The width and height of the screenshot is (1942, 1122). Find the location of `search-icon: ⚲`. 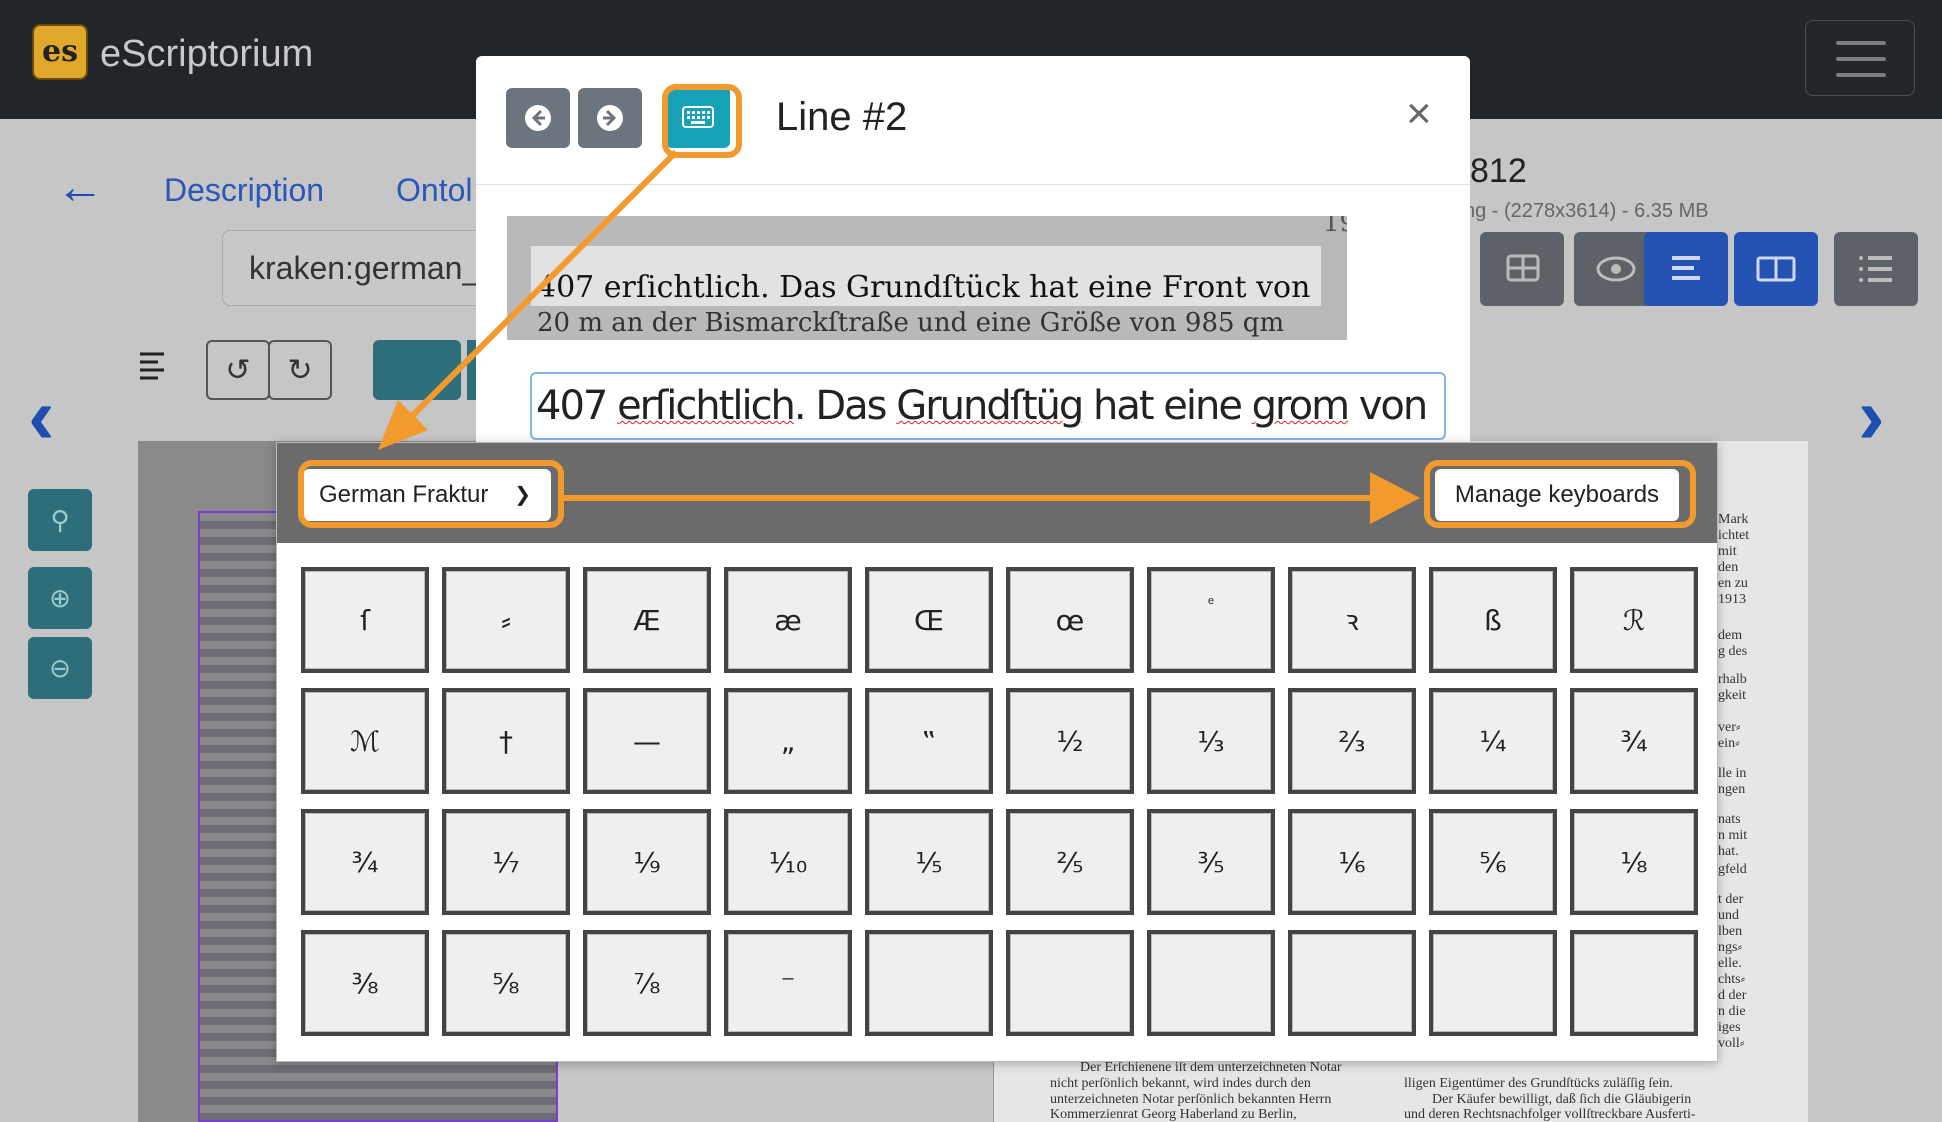

search-icon: ⚲ is located at coordinates (60, 519).